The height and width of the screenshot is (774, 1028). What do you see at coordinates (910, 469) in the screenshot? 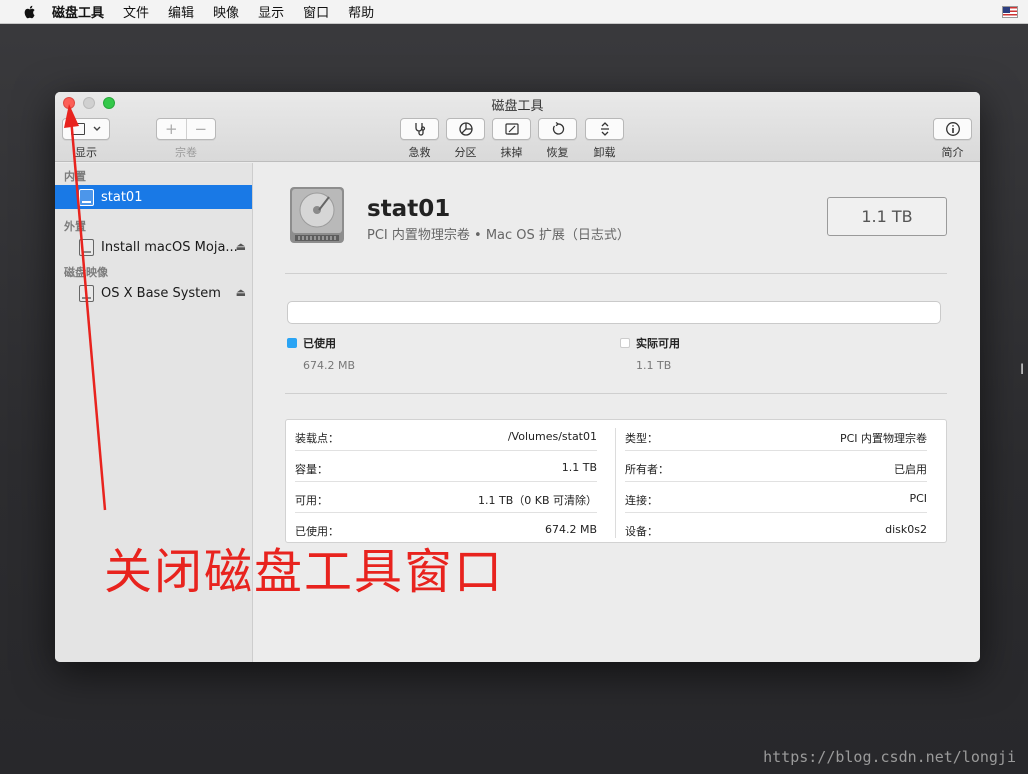
I see `info-value: 已启用` at bounding box center [910, 469].